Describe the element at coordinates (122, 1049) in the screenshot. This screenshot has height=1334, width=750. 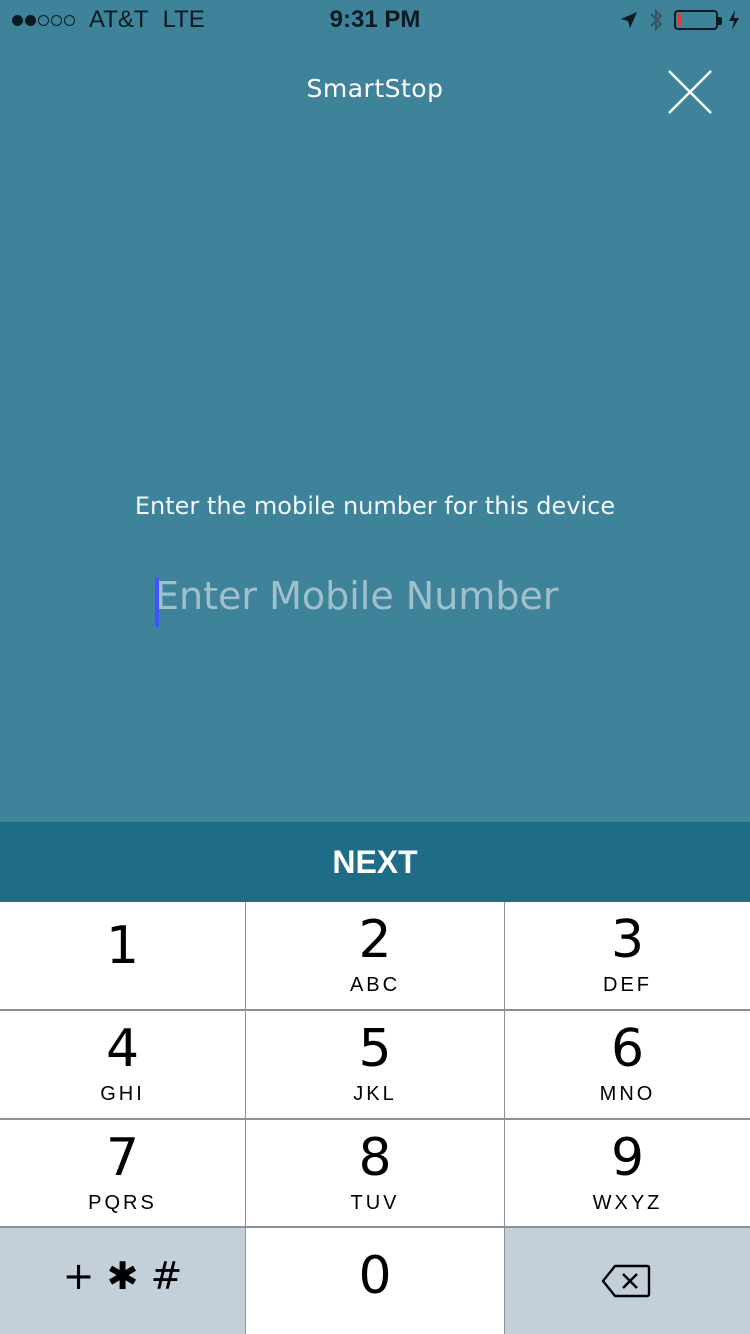
I see `key-digit: 4` at that location.